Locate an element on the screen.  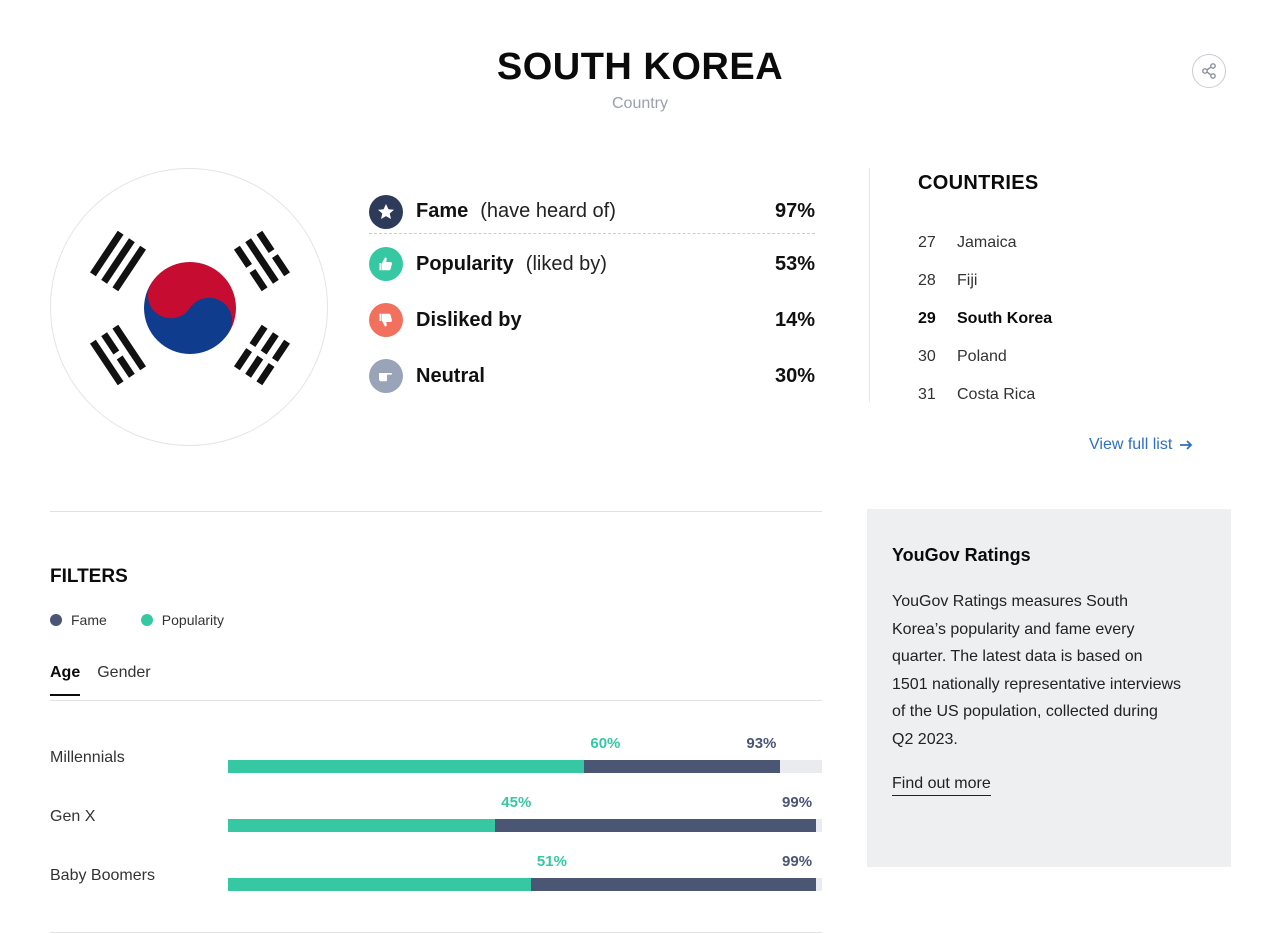
vertical-divider is located at coordinates (869, 285).